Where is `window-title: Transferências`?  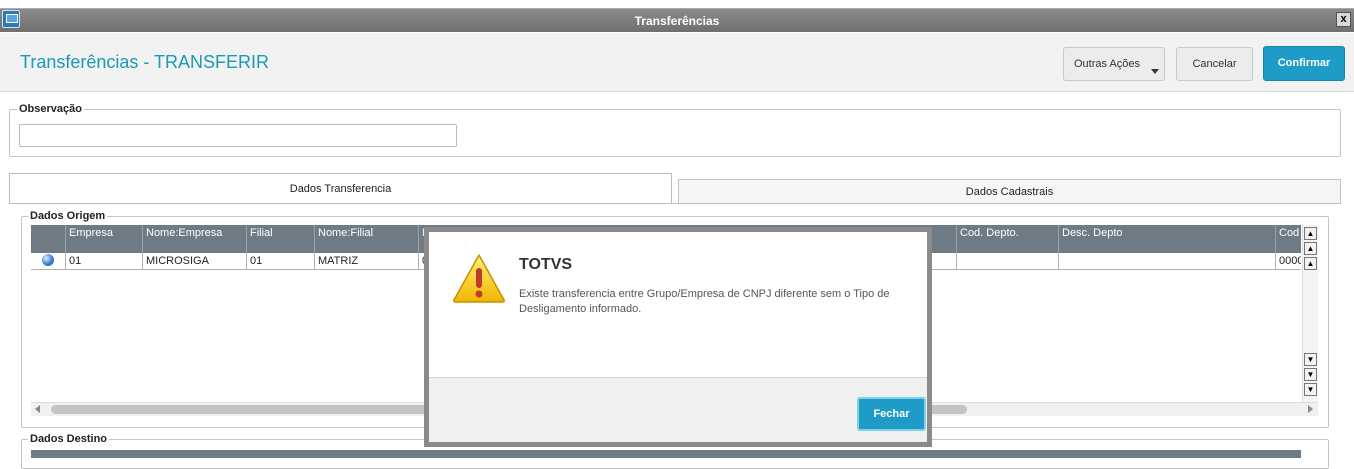 window-title: Transferências is located at coordinates (677, 21).